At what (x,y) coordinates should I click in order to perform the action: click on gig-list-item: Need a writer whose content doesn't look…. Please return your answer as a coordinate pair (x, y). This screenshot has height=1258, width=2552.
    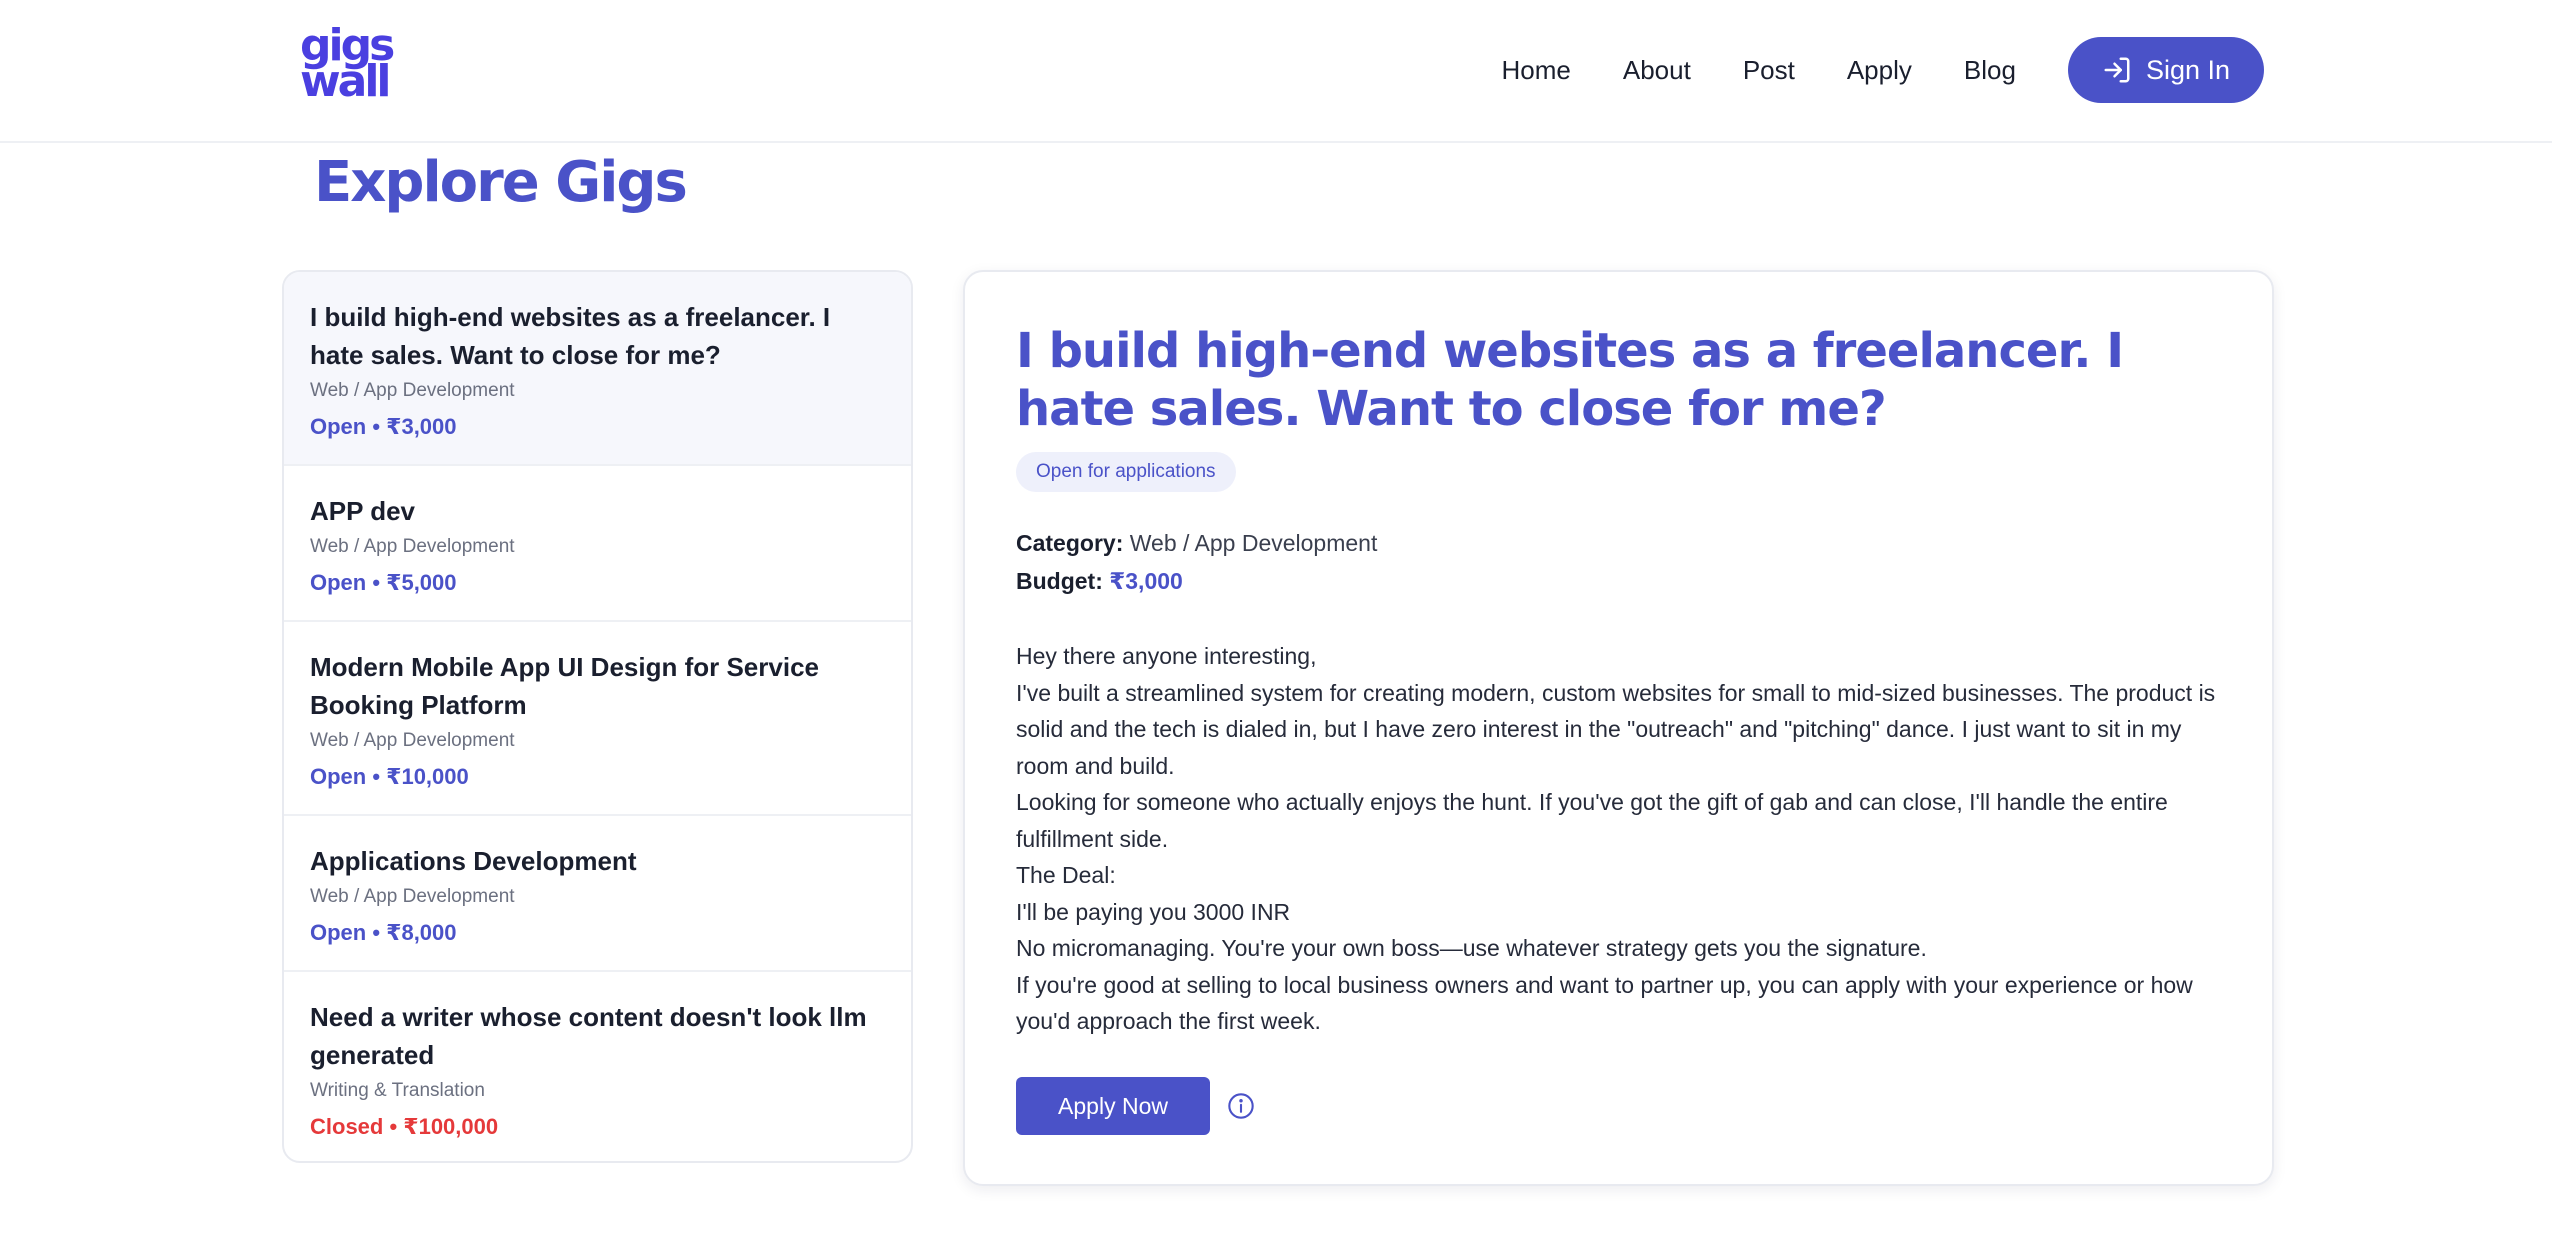
    Looking at the image, I should click on (597, 1066).